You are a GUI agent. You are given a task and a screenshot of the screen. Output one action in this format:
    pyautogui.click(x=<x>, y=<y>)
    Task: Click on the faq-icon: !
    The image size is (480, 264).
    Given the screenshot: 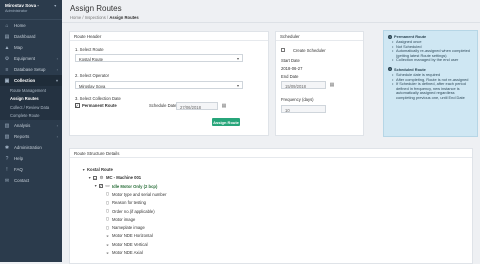 What is the action you would take?
    pyautogui.click(x=7, y=169)
    